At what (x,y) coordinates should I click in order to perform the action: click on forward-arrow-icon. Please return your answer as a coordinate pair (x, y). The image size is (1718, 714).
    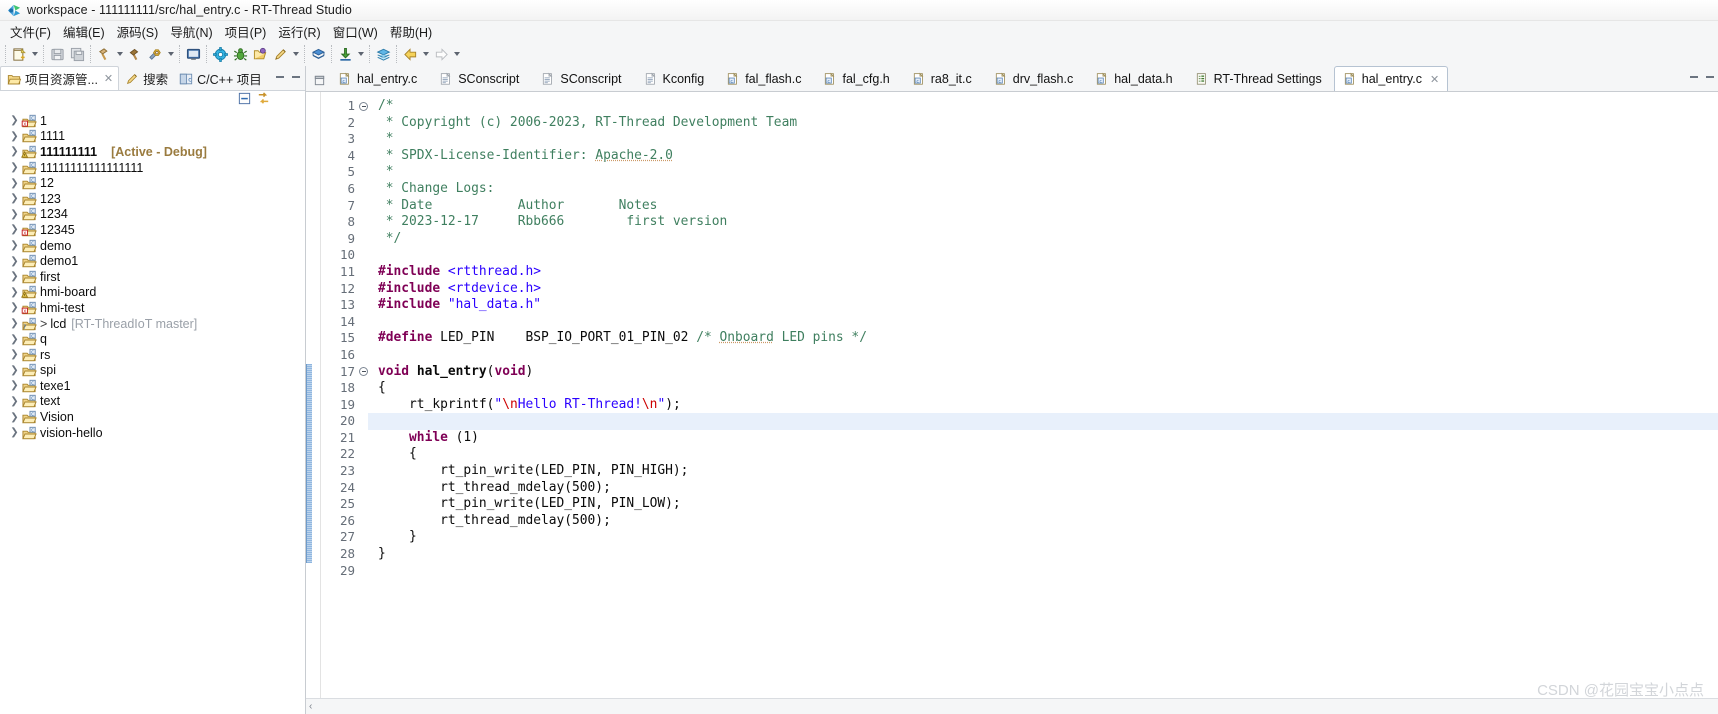
    Looking at the image, I should click on (441, 54).